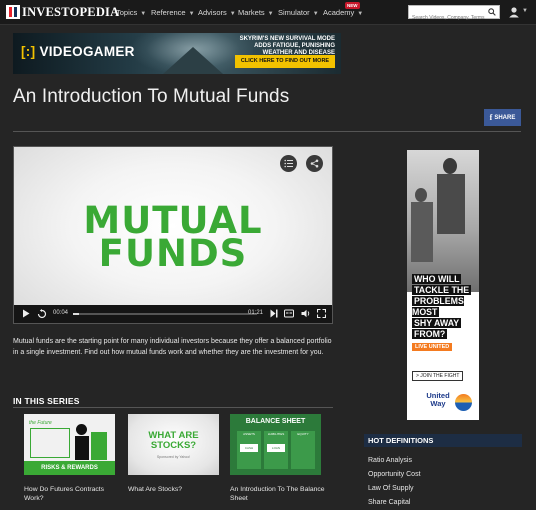 This screenshot has height=510, width=536. What do you see at coordinates (391, 488) in the screenshot?
I see `hot-definition-link: Law Of Supply` at bounding box center [391, 488].